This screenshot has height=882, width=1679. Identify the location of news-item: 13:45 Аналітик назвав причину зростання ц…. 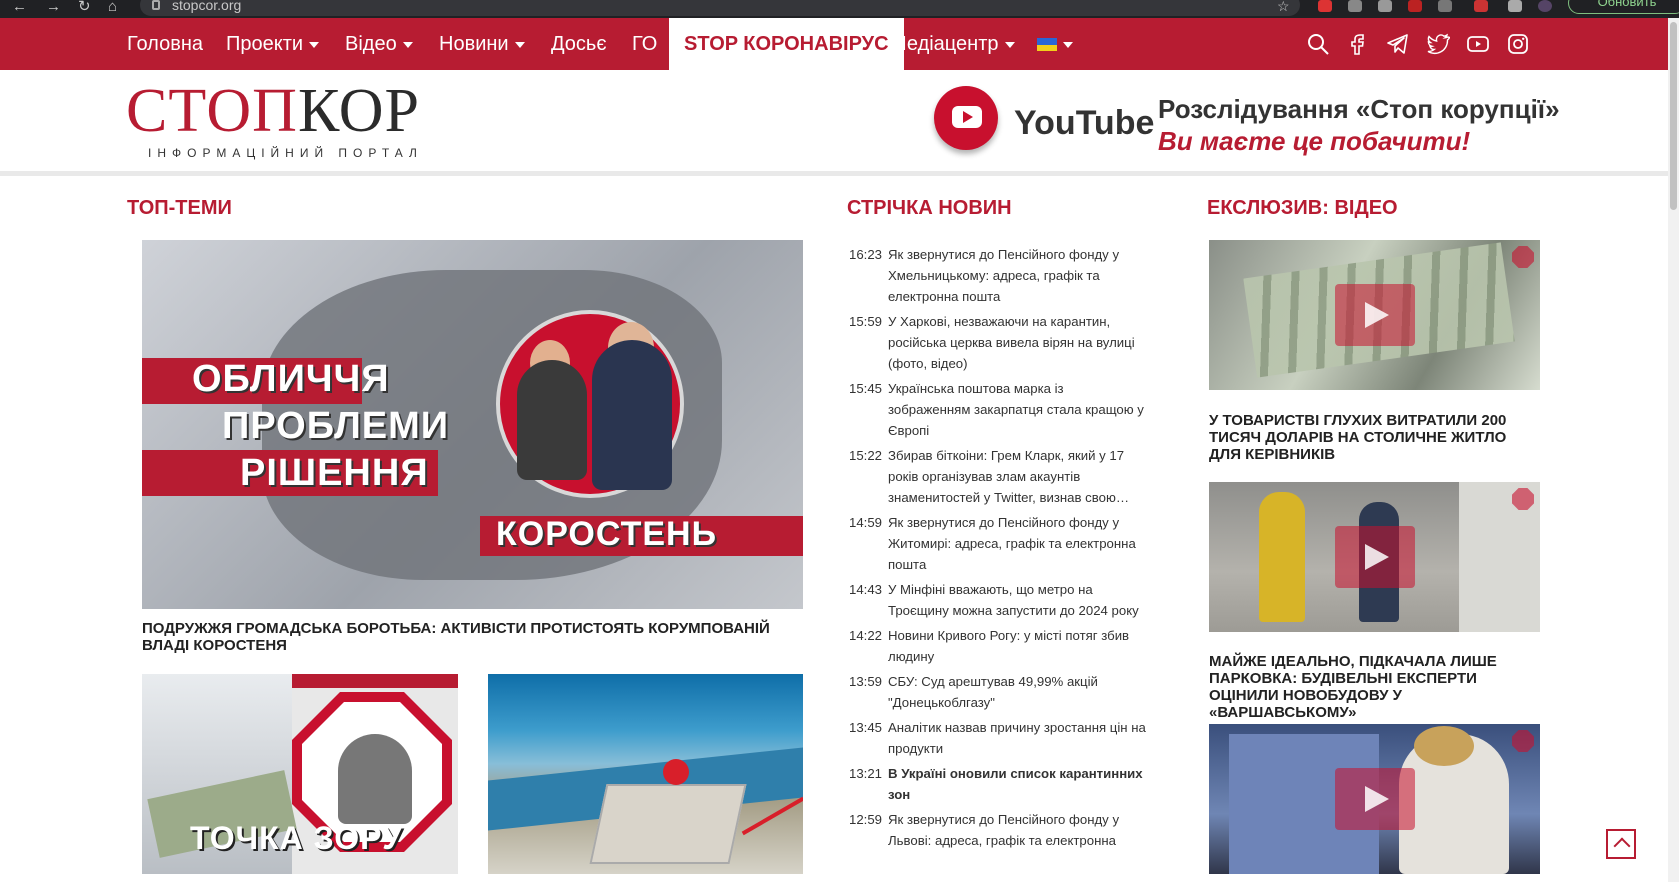
(999, 738).